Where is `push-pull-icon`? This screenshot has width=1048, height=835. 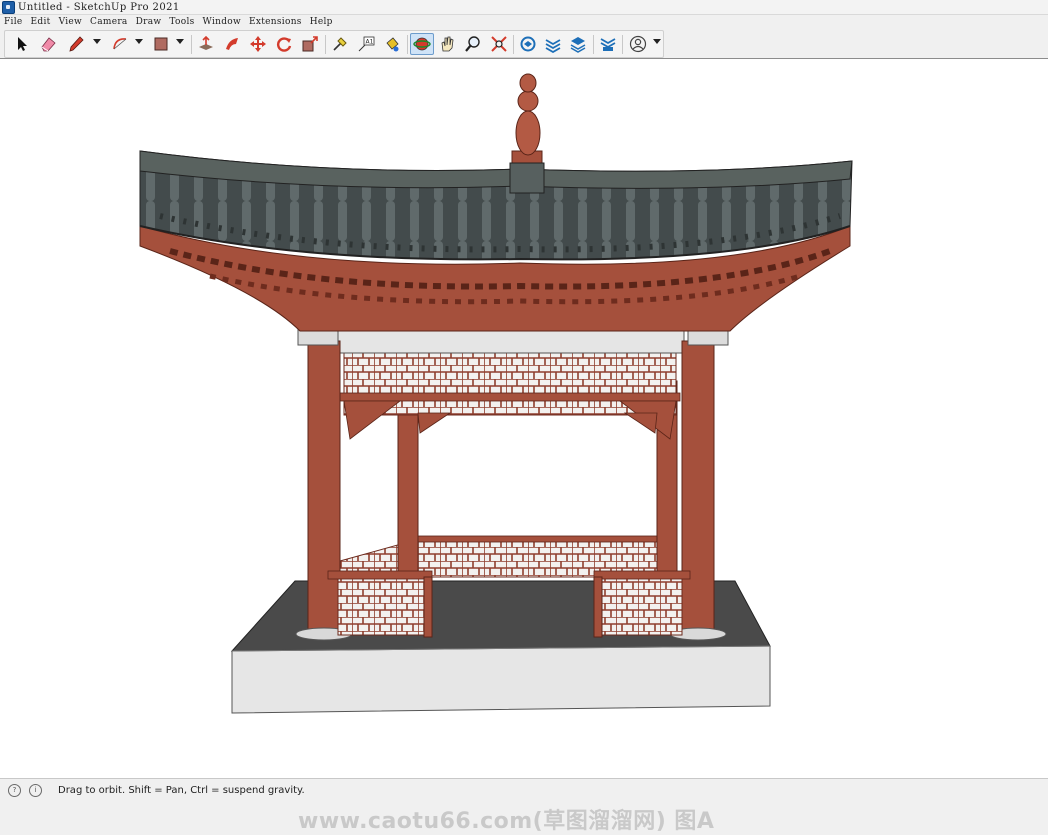 push-pull-icon is located at coordinates (206, 44).